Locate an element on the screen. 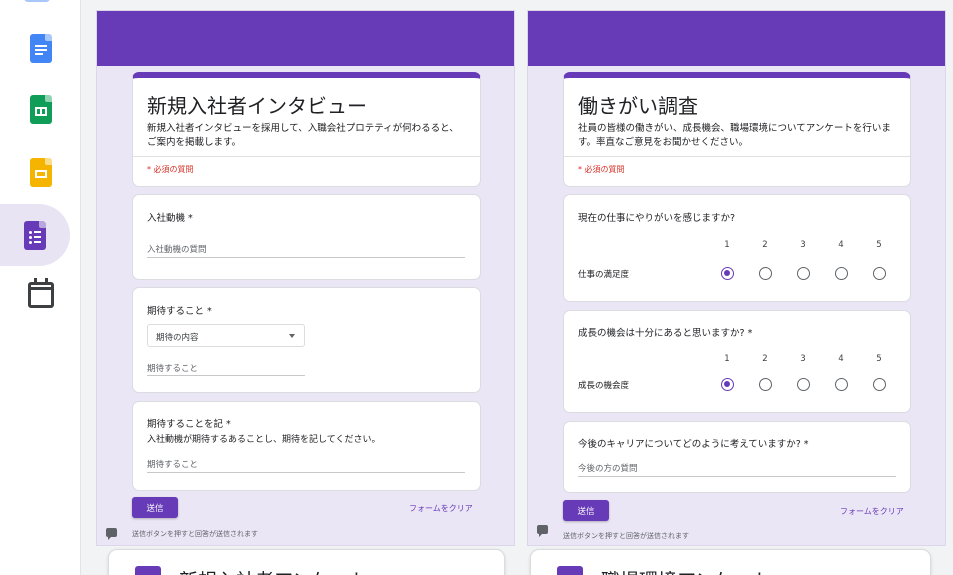 Image resolution: width=953 pixels, height=575 pixels. question-card: 入社動機 * 入社動機の質問 is located at coordinates (306, 237).